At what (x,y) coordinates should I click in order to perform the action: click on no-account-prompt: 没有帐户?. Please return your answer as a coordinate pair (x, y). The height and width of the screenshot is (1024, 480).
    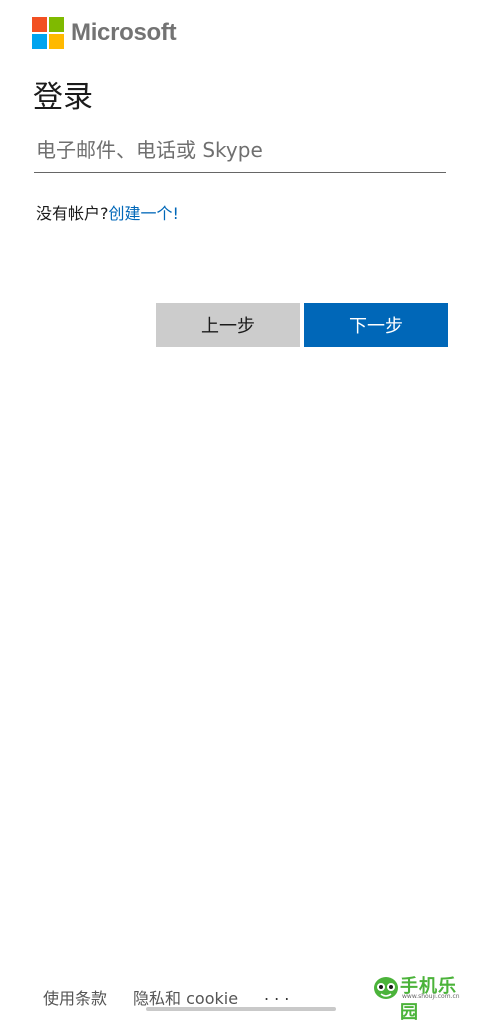
    Looking at the image, I should click on (72, 213).